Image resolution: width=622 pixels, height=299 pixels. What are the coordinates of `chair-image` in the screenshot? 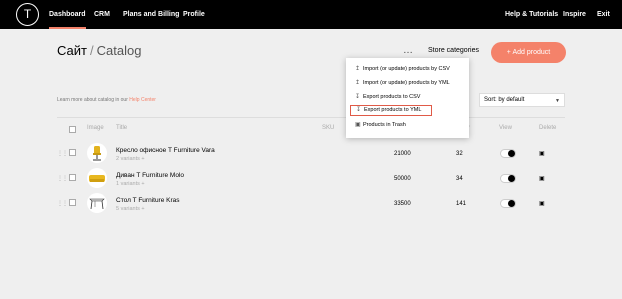 It's located at (97, 153).